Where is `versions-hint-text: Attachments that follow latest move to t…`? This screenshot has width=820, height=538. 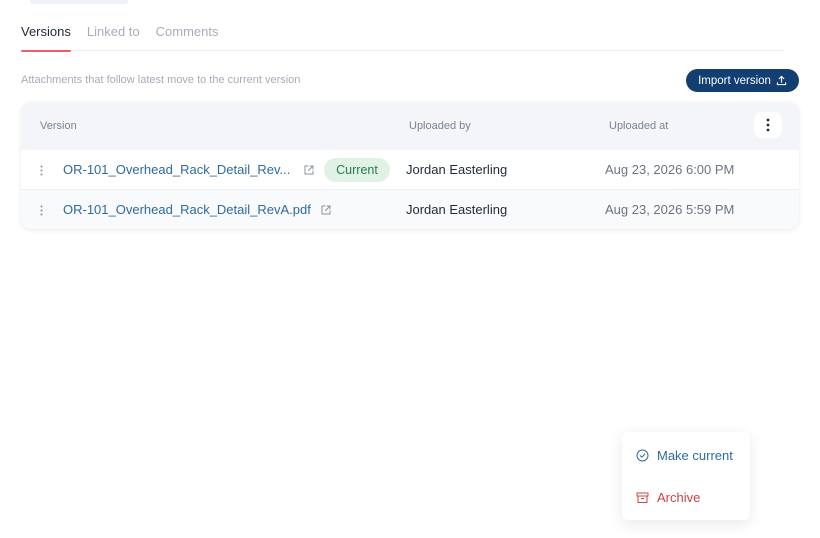
versions-hint-text: Attachments that follow latest move to t… is located at coordinates (161, 80).